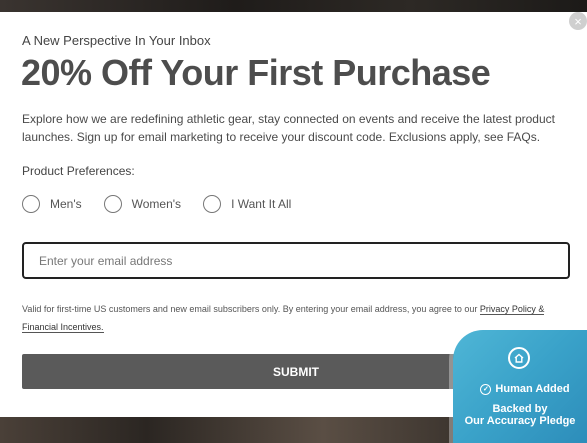 The height and width of the screenshot is (443, 587). I want to click on home-icon, so click(519, 358).